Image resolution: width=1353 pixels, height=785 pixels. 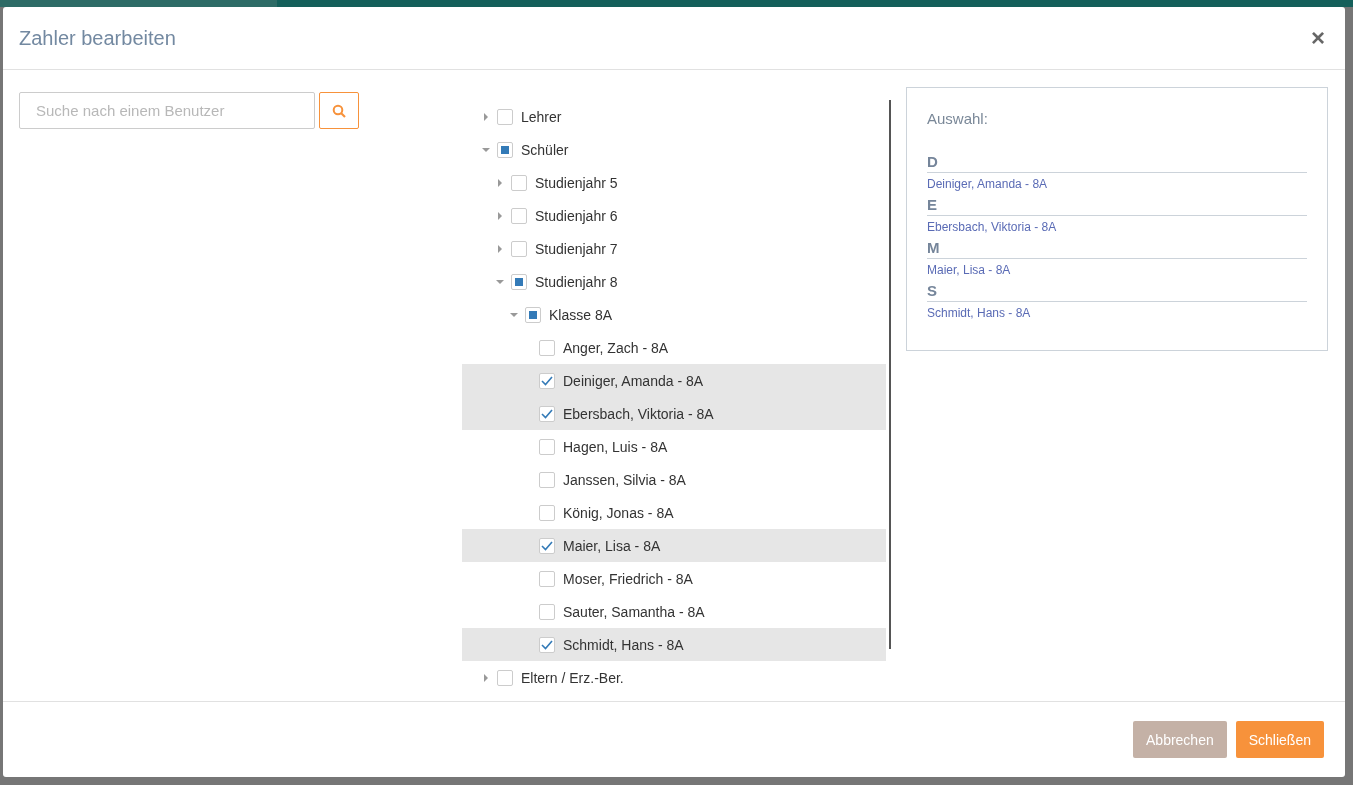 I want to click on tree-row: Ebersbach, Viktoria - 8A, so click(x=674, y=413).